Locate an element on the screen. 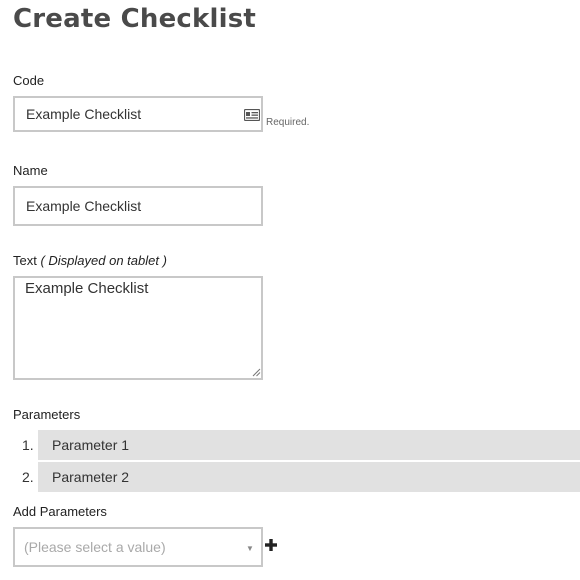  parameter-item: 2. Parameter 2 is located at coordinates (290, 477).